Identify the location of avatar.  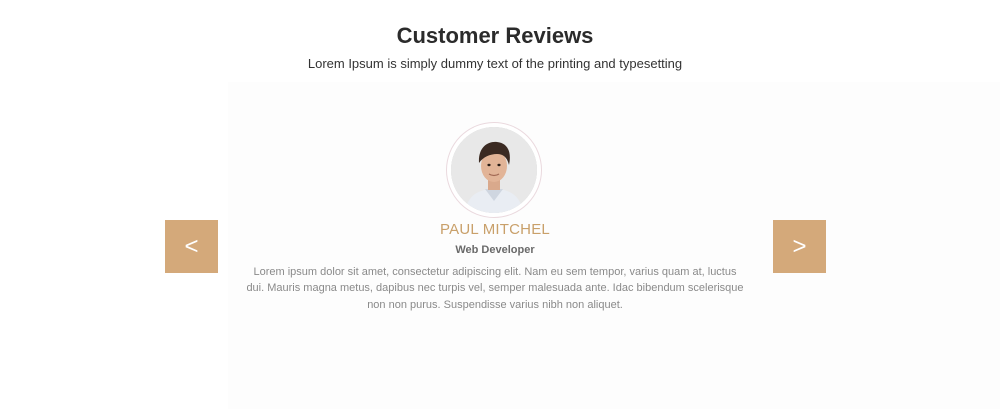
(494, 170).